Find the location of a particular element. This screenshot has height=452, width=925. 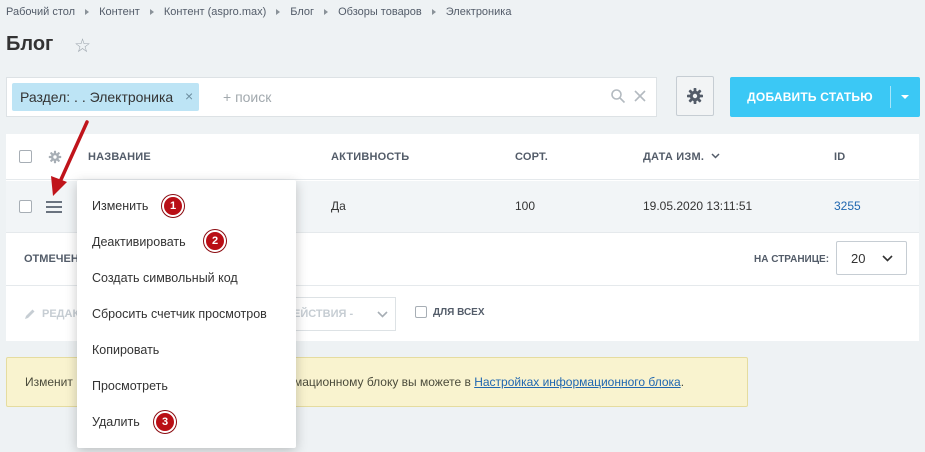

pencil-icon is located at coordinates (30, 314).